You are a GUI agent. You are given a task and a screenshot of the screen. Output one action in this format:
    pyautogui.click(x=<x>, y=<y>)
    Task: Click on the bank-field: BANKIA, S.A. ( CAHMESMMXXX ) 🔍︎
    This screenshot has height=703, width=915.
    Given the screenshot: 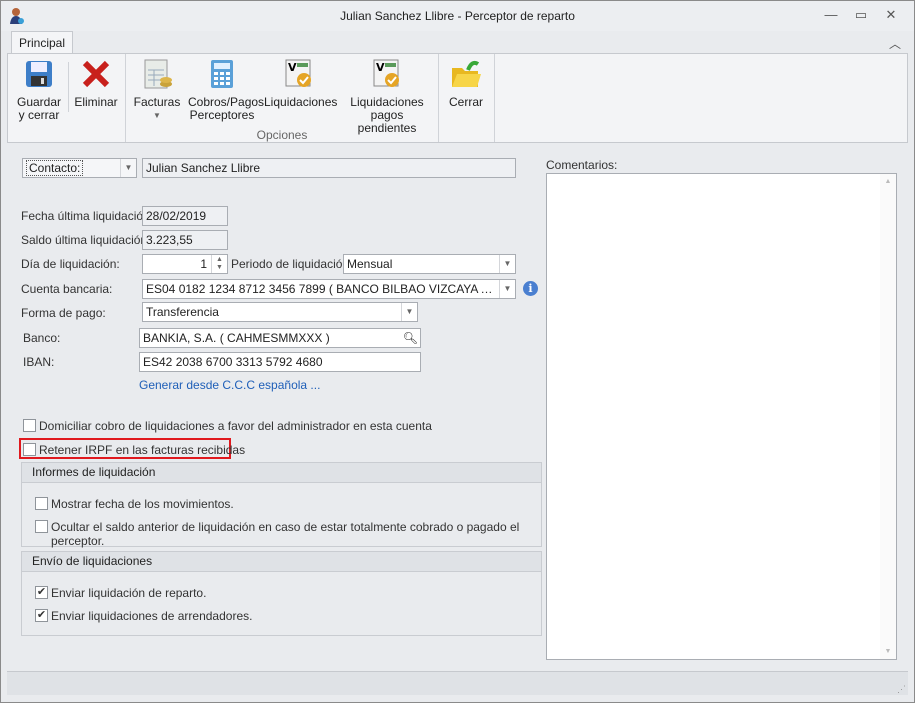 What is the action you would take?
    pyautogui.click(x=280, y=338)
    